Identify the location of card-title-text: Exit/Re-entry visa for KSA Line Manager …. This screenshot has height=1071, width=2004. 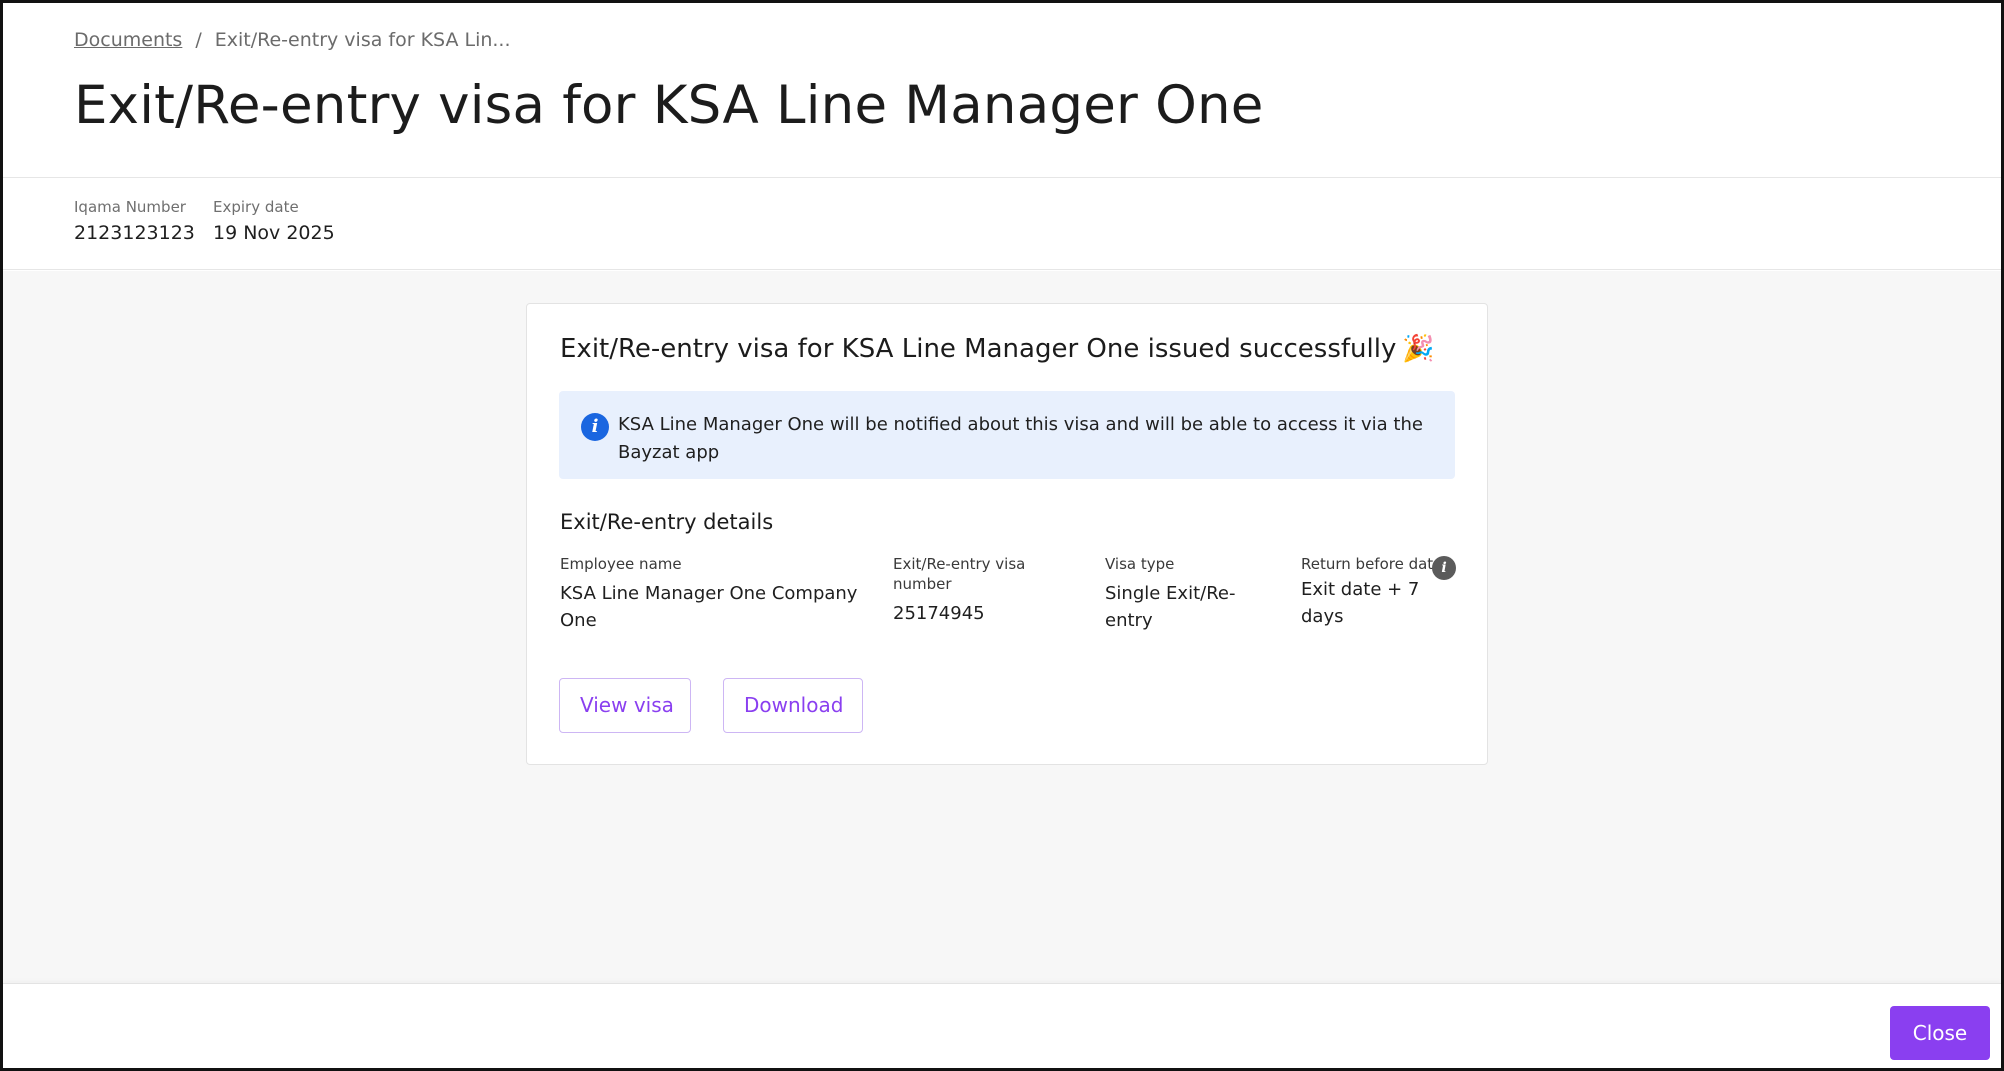
(978, 349).